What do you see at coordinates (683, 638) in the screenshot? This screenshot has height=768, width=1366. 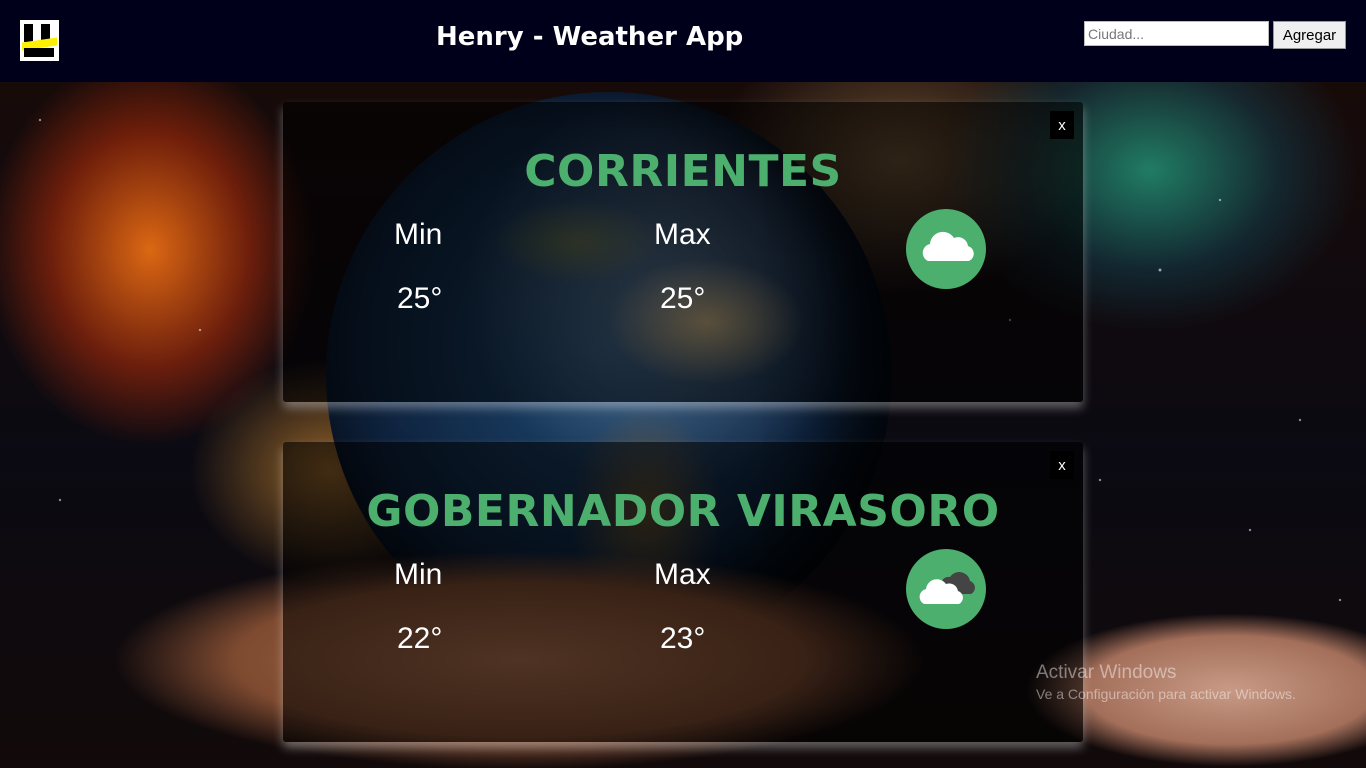 I see `max-temp-value: 23°` at bounding box center [683, 638].